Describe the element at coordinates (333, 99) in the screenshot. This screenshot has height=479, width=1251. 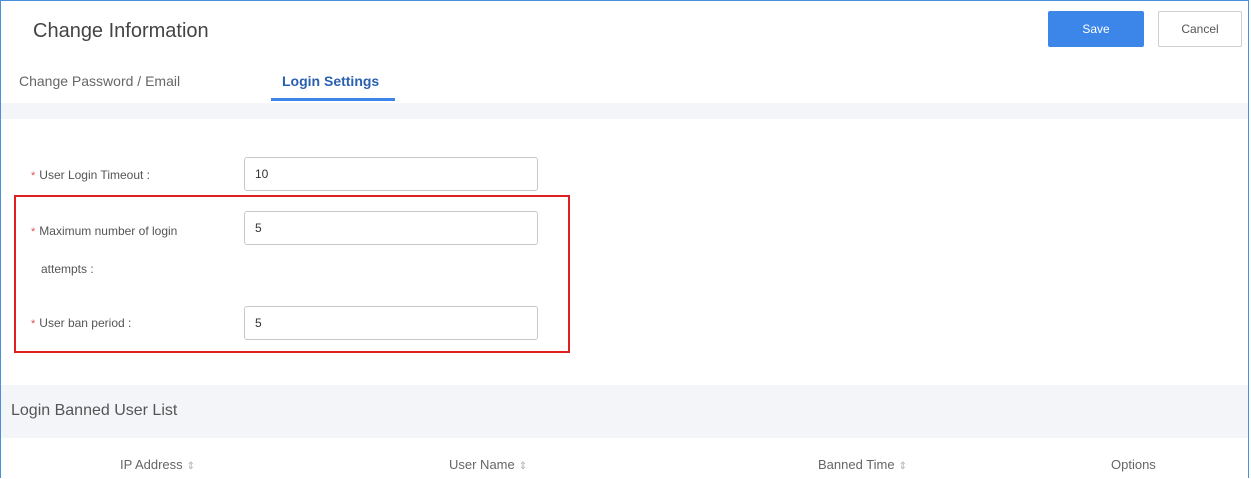
I see `active-tab-indicator` at that location.